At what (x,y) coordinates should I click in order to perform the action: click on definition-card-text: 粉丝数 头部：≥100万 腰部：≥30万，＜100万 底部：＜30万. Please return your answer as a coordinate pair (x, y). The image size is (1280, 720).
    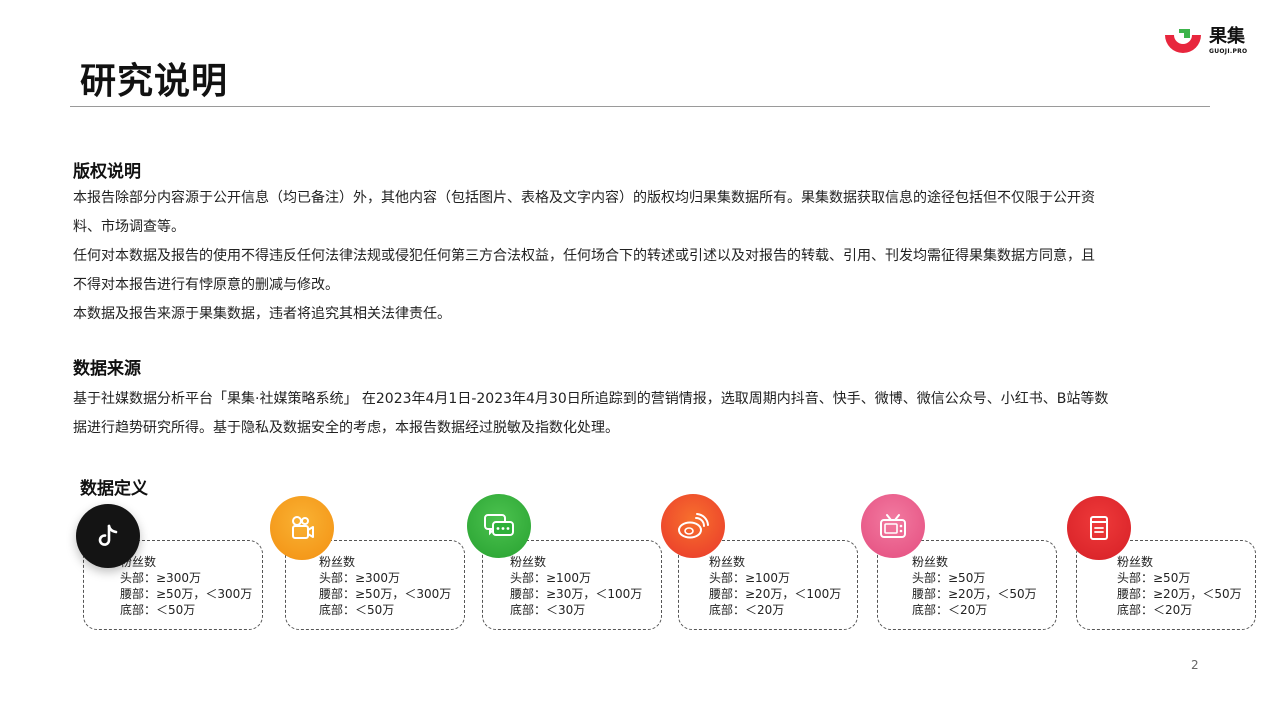
    Looking at the image, I should click on (576, 586).